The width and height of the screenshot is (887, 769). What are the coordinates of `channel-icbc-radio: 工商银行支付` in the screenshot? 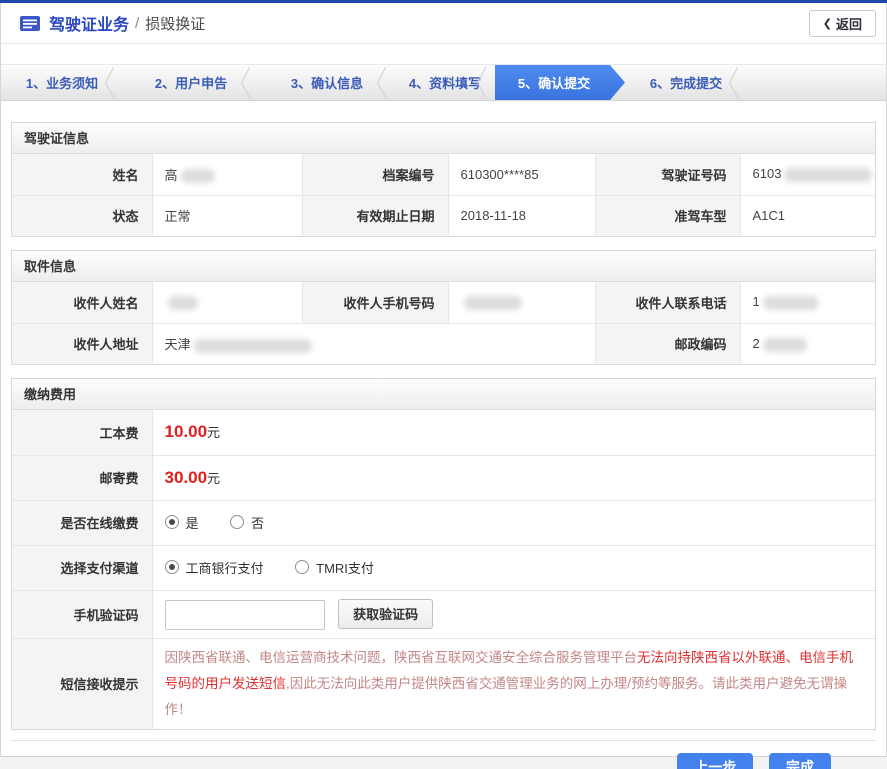 It's located at (214, 567).